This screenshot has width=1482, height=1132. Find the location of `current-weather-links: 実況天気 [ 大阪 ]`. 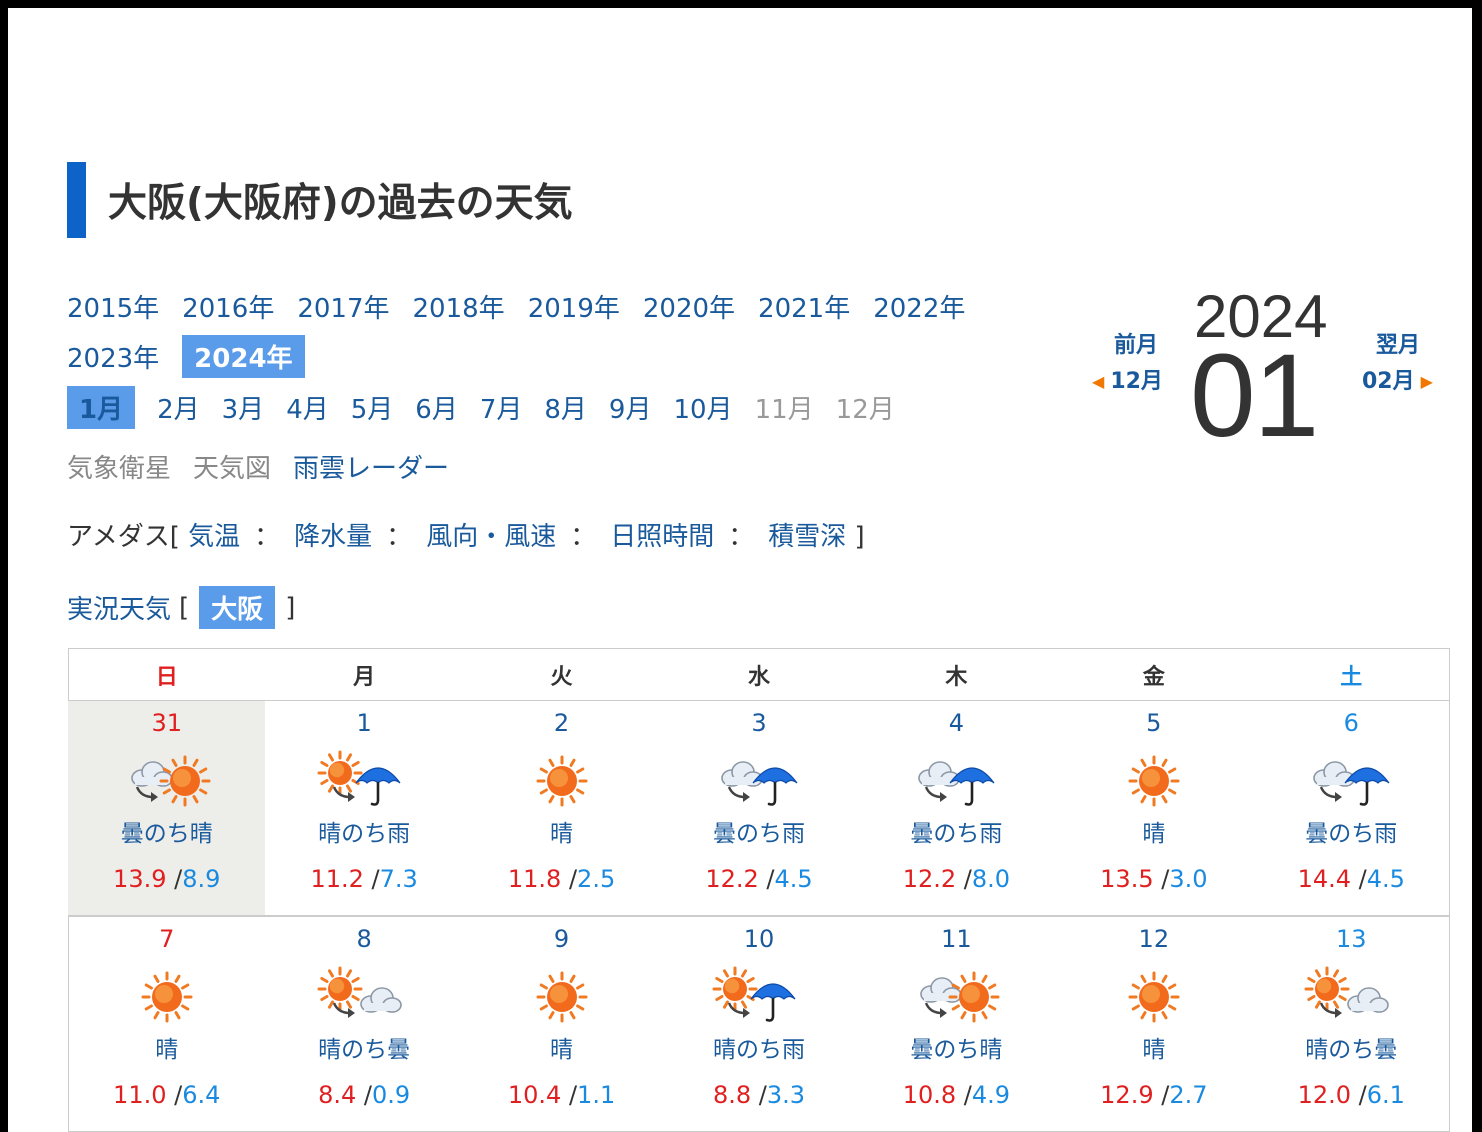

current-weather-links: 実況天気 [ 大阪 ] is located at coordinates (181, 607).